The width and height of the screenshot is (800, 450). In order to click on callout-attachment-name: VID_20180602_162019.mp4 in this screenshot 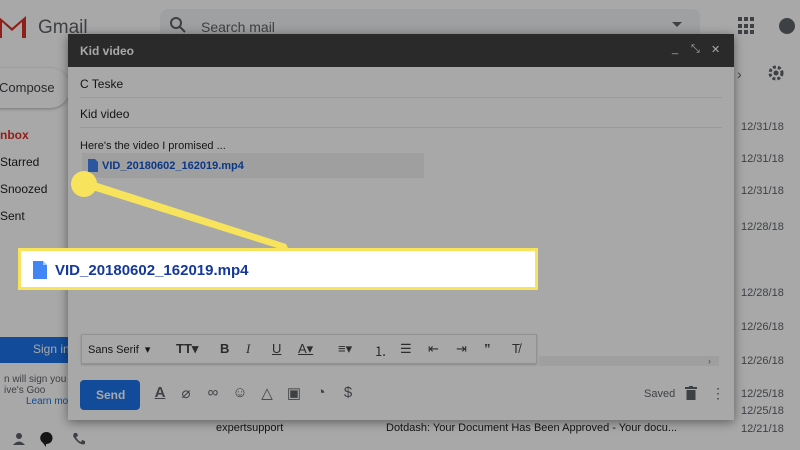, I will do `click(152, 270)`.